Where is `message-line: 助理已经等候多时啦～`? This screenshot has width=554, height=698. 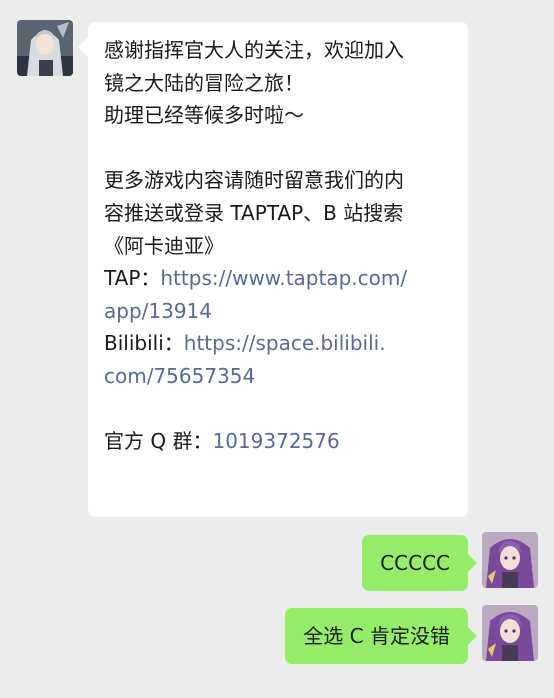
message-line: 助理已经等候多时啦～ is located at coordinates (204, 115).